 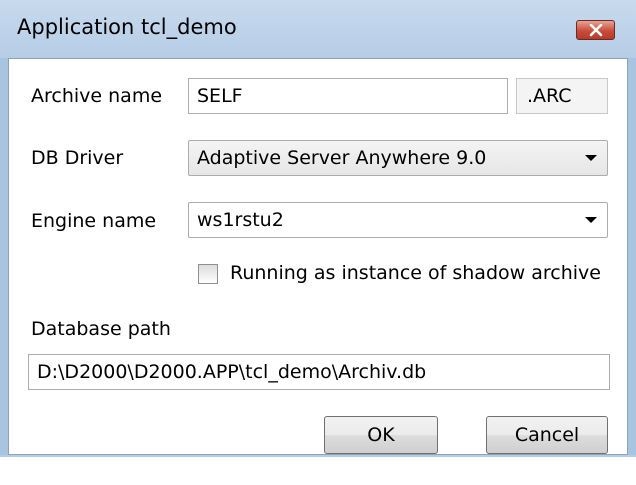 What do you see at coordinates (77, 158) in the screenshot?
I see `db-driver-label: DB Driver` at bounding box center [77, 158].